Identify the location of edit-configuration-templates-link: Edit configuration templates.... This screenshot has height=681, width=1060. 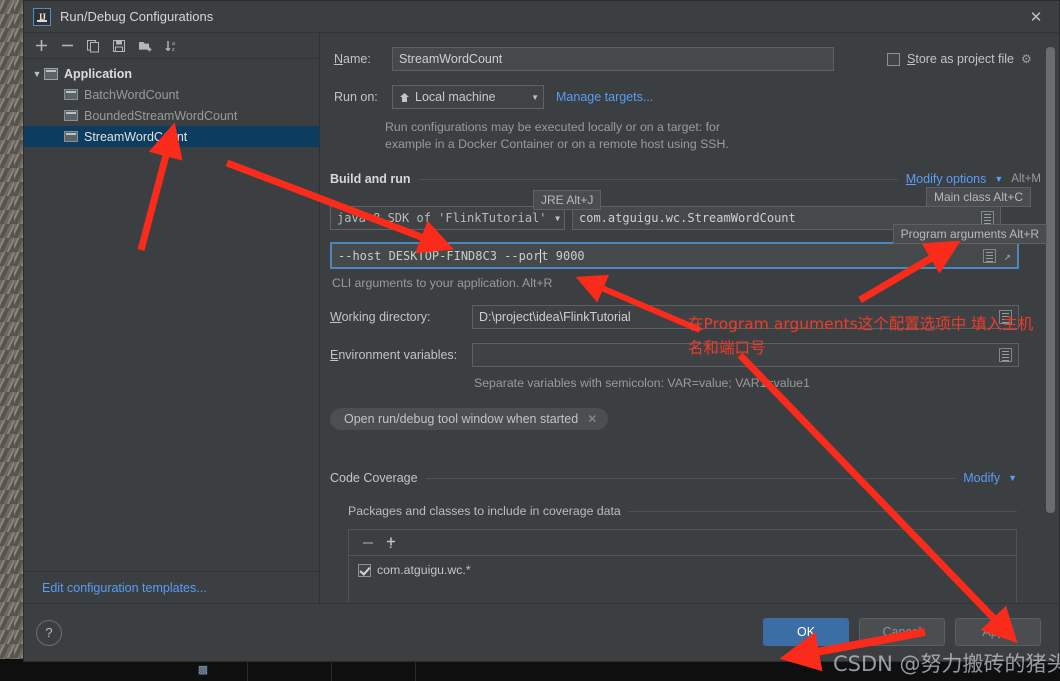
(124, 588).